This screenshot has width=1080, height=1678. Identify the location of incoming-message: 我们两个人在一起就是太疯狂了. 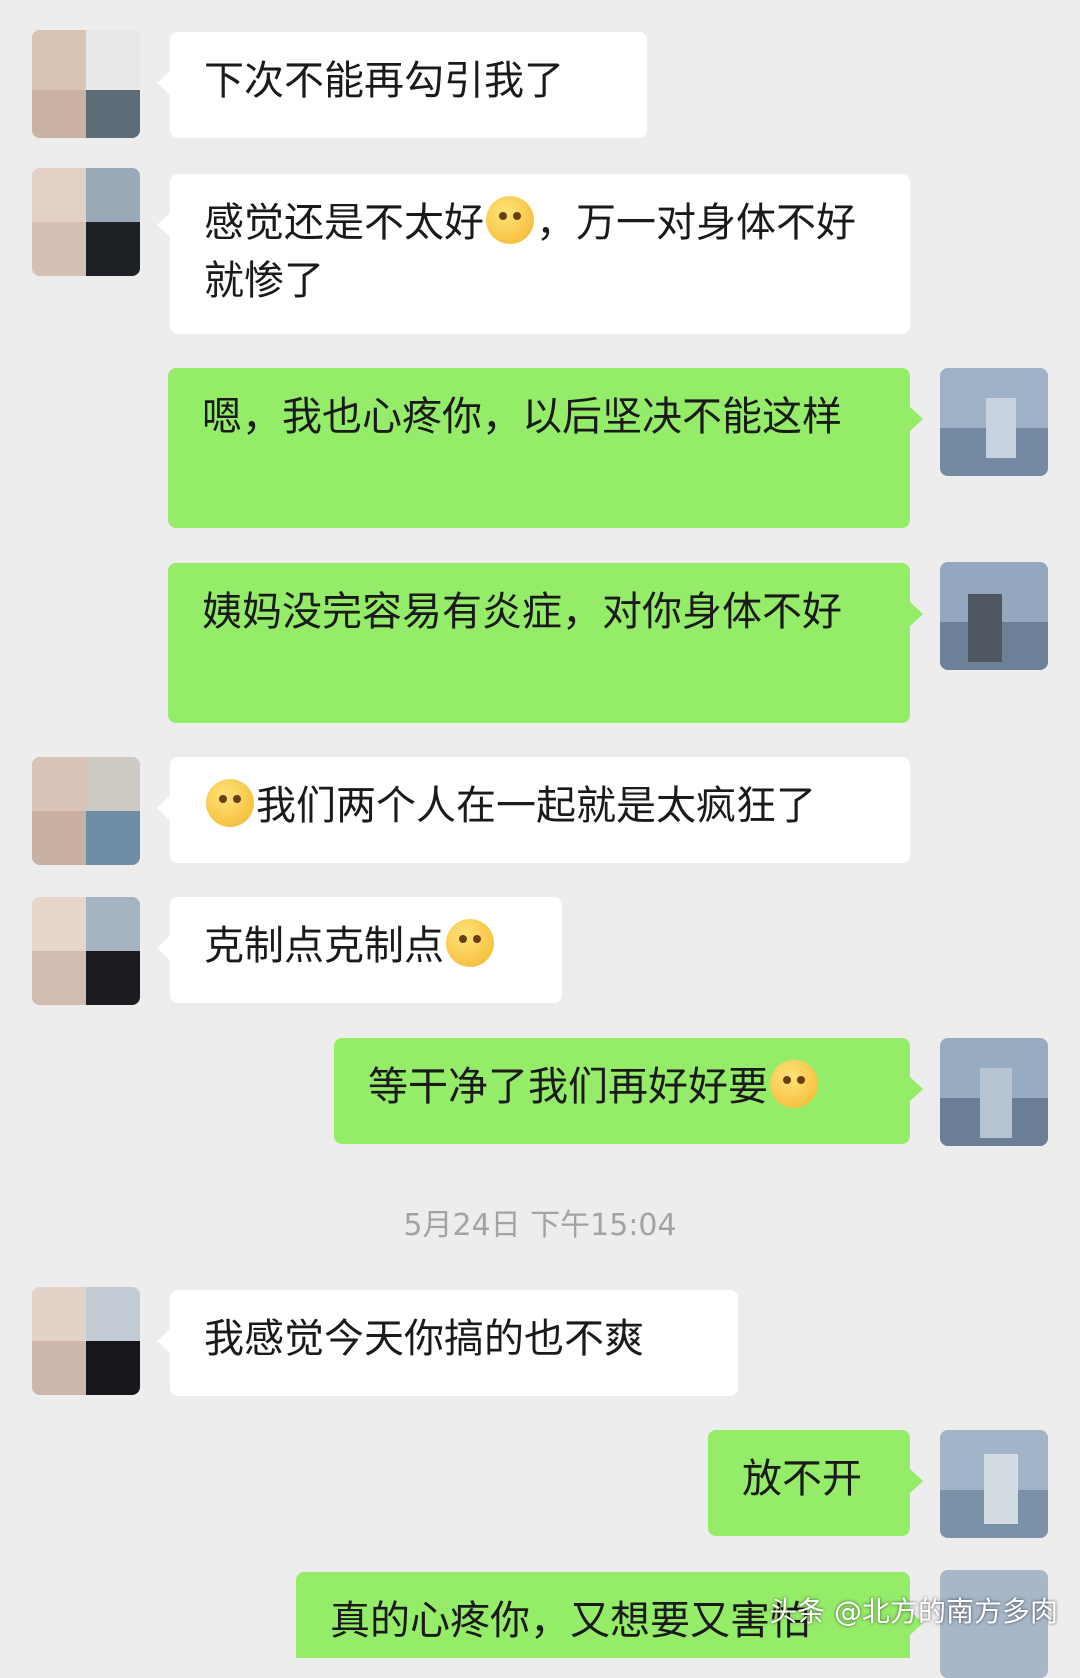
(533, 810).